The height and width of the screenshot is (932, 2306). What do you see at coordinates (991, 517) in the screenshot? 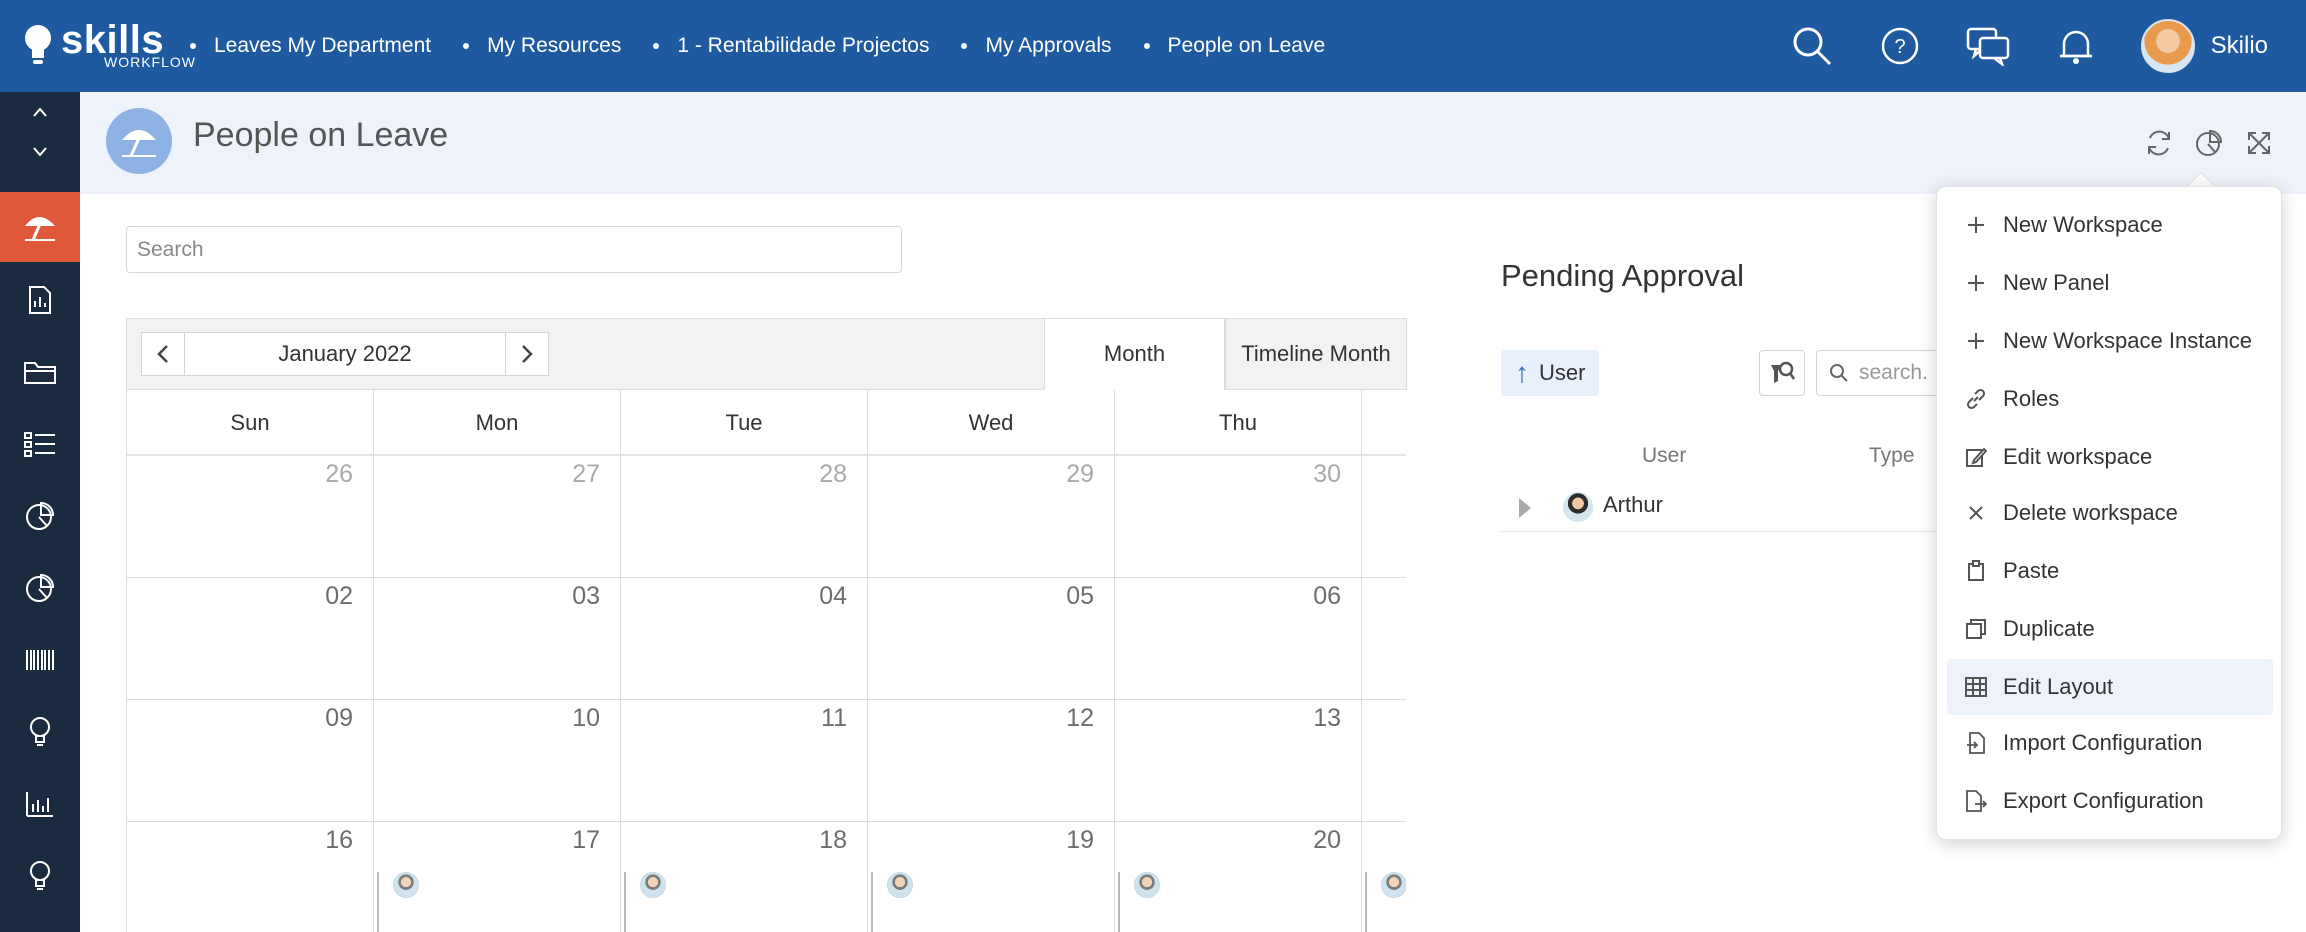
I see `calendar-day: 29` at bounding box center [991, 517].